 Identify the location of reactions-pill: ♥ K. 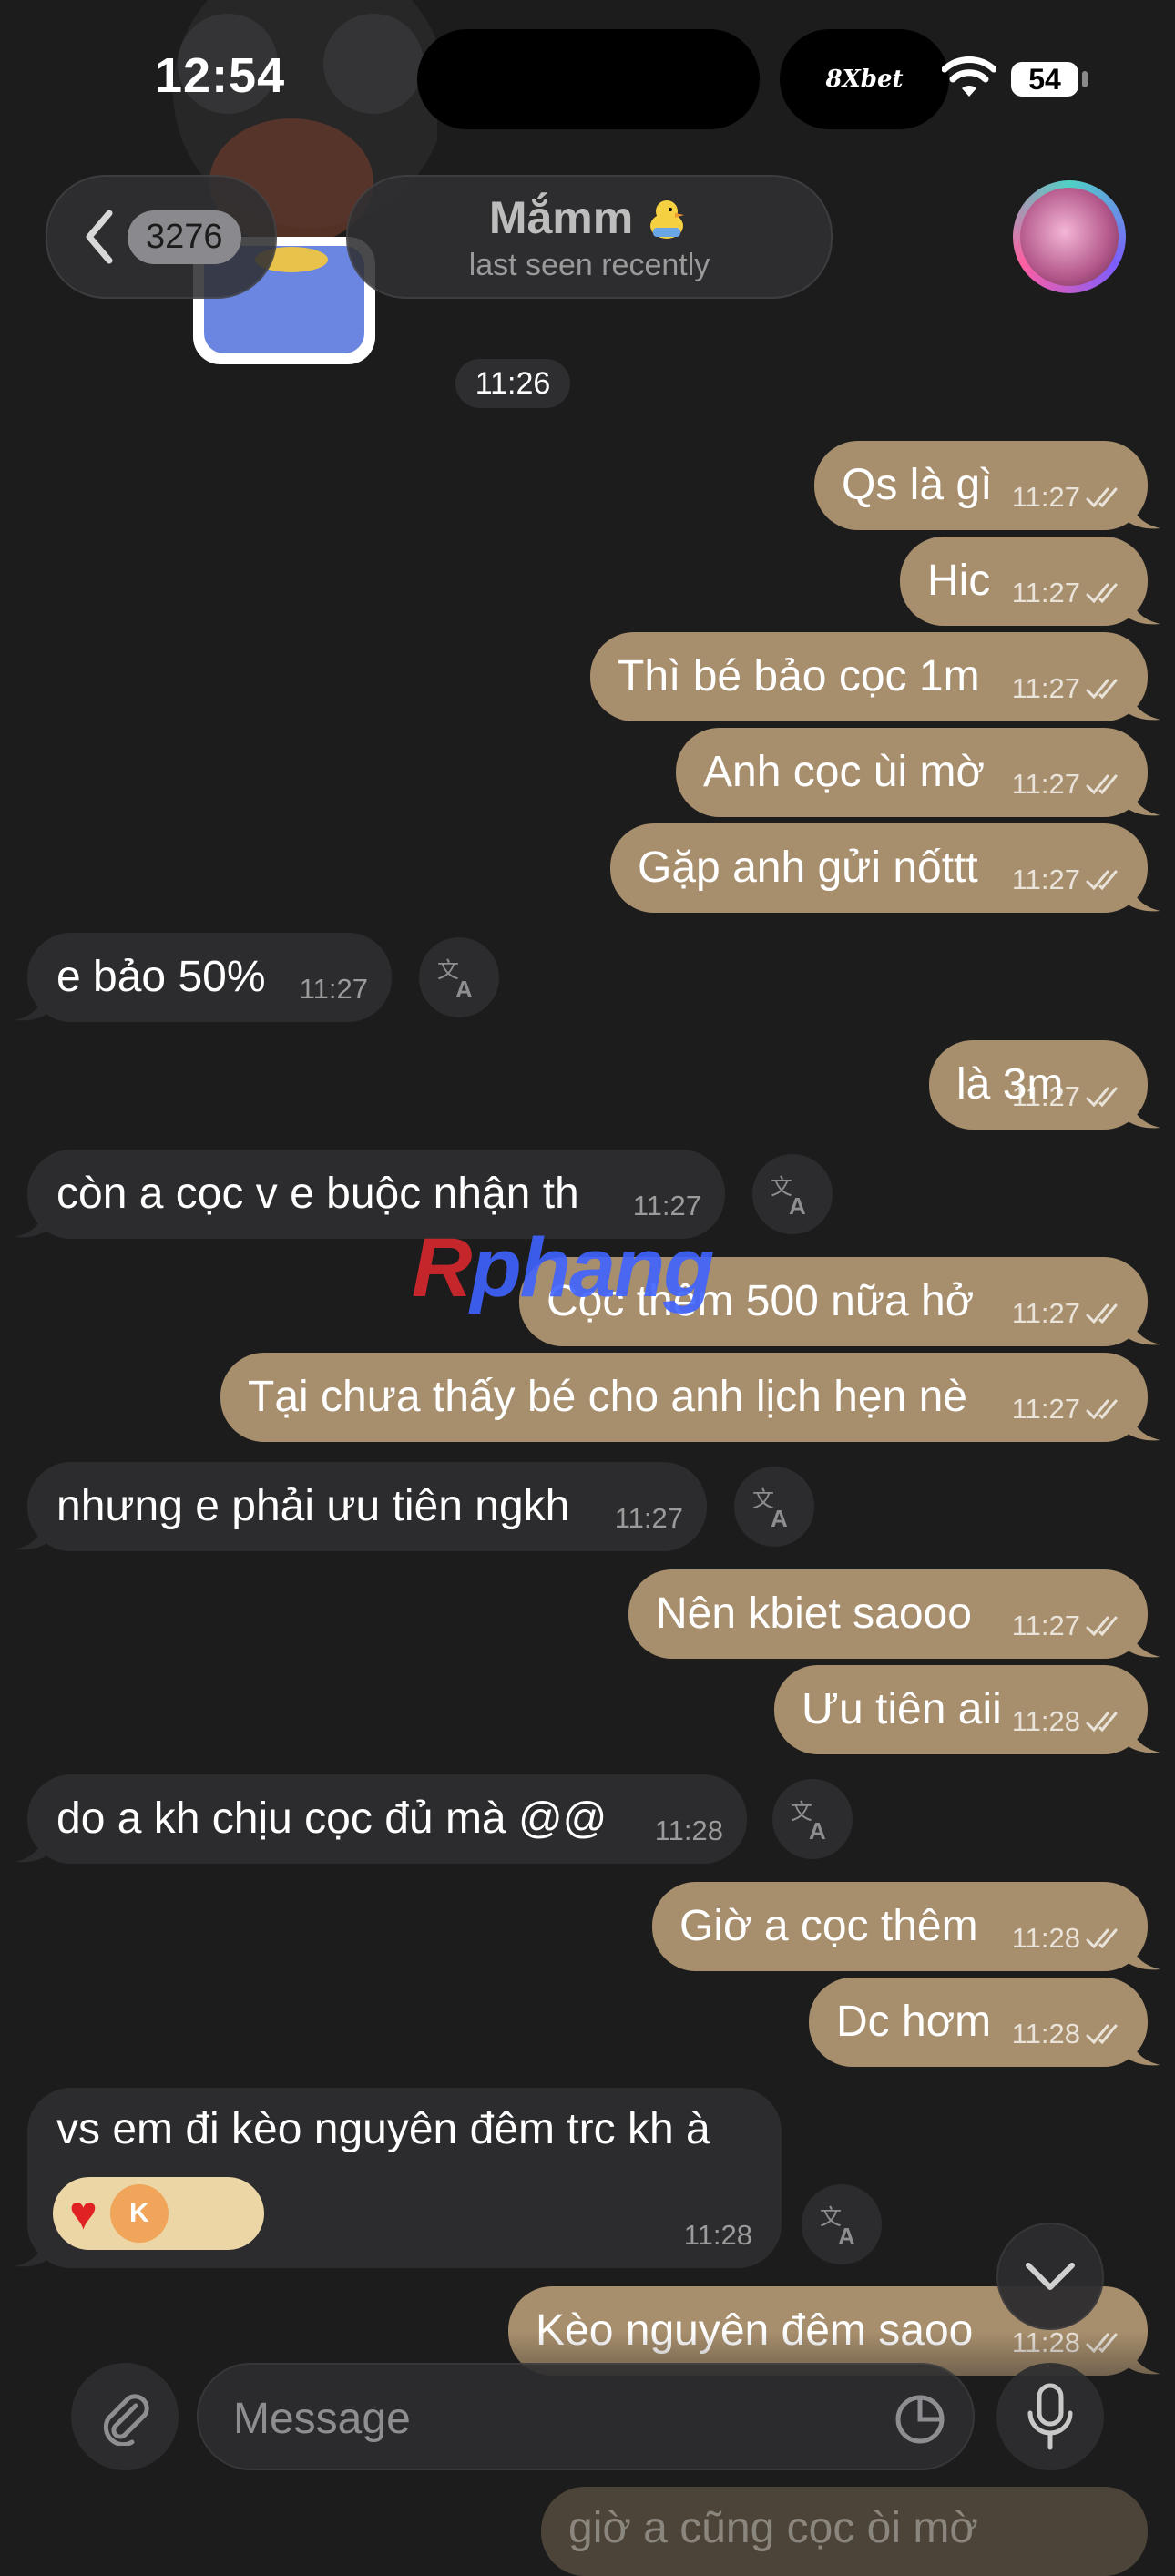
(158, 2213).